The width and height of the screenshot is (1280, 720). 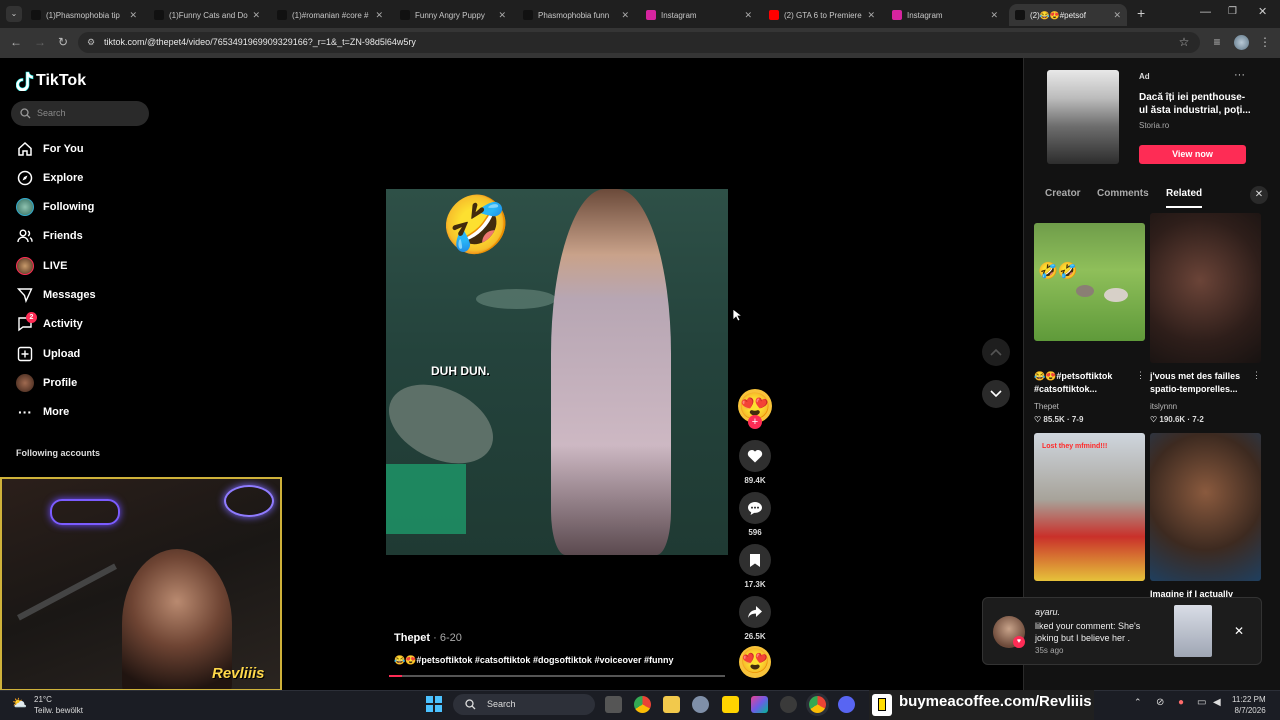 What do you see at coordinates (1193, 631) in the screenshot?
I see `notification-thumbnail` at bounding box center [1193, 631].